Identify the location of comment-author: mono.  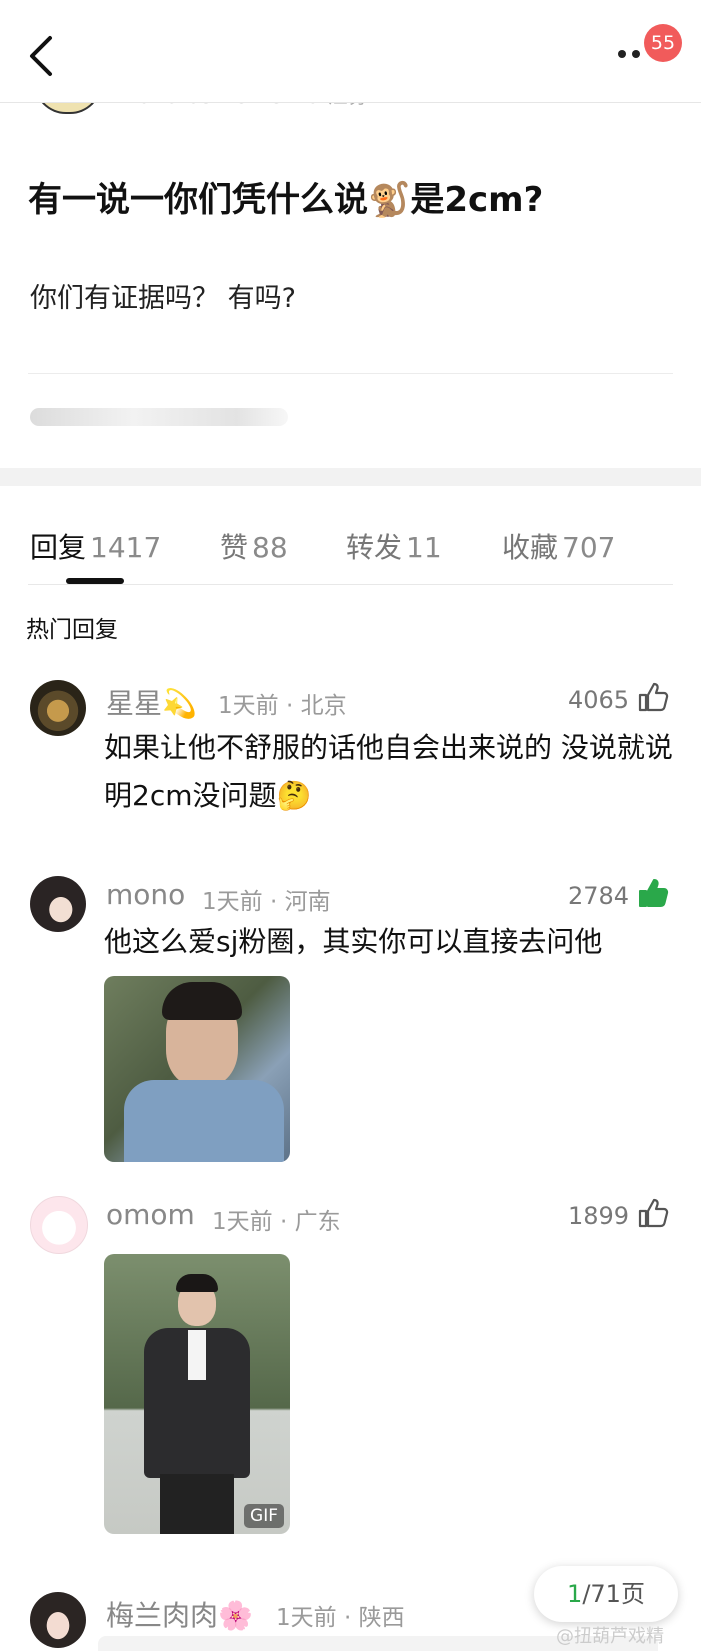
(145, 894).